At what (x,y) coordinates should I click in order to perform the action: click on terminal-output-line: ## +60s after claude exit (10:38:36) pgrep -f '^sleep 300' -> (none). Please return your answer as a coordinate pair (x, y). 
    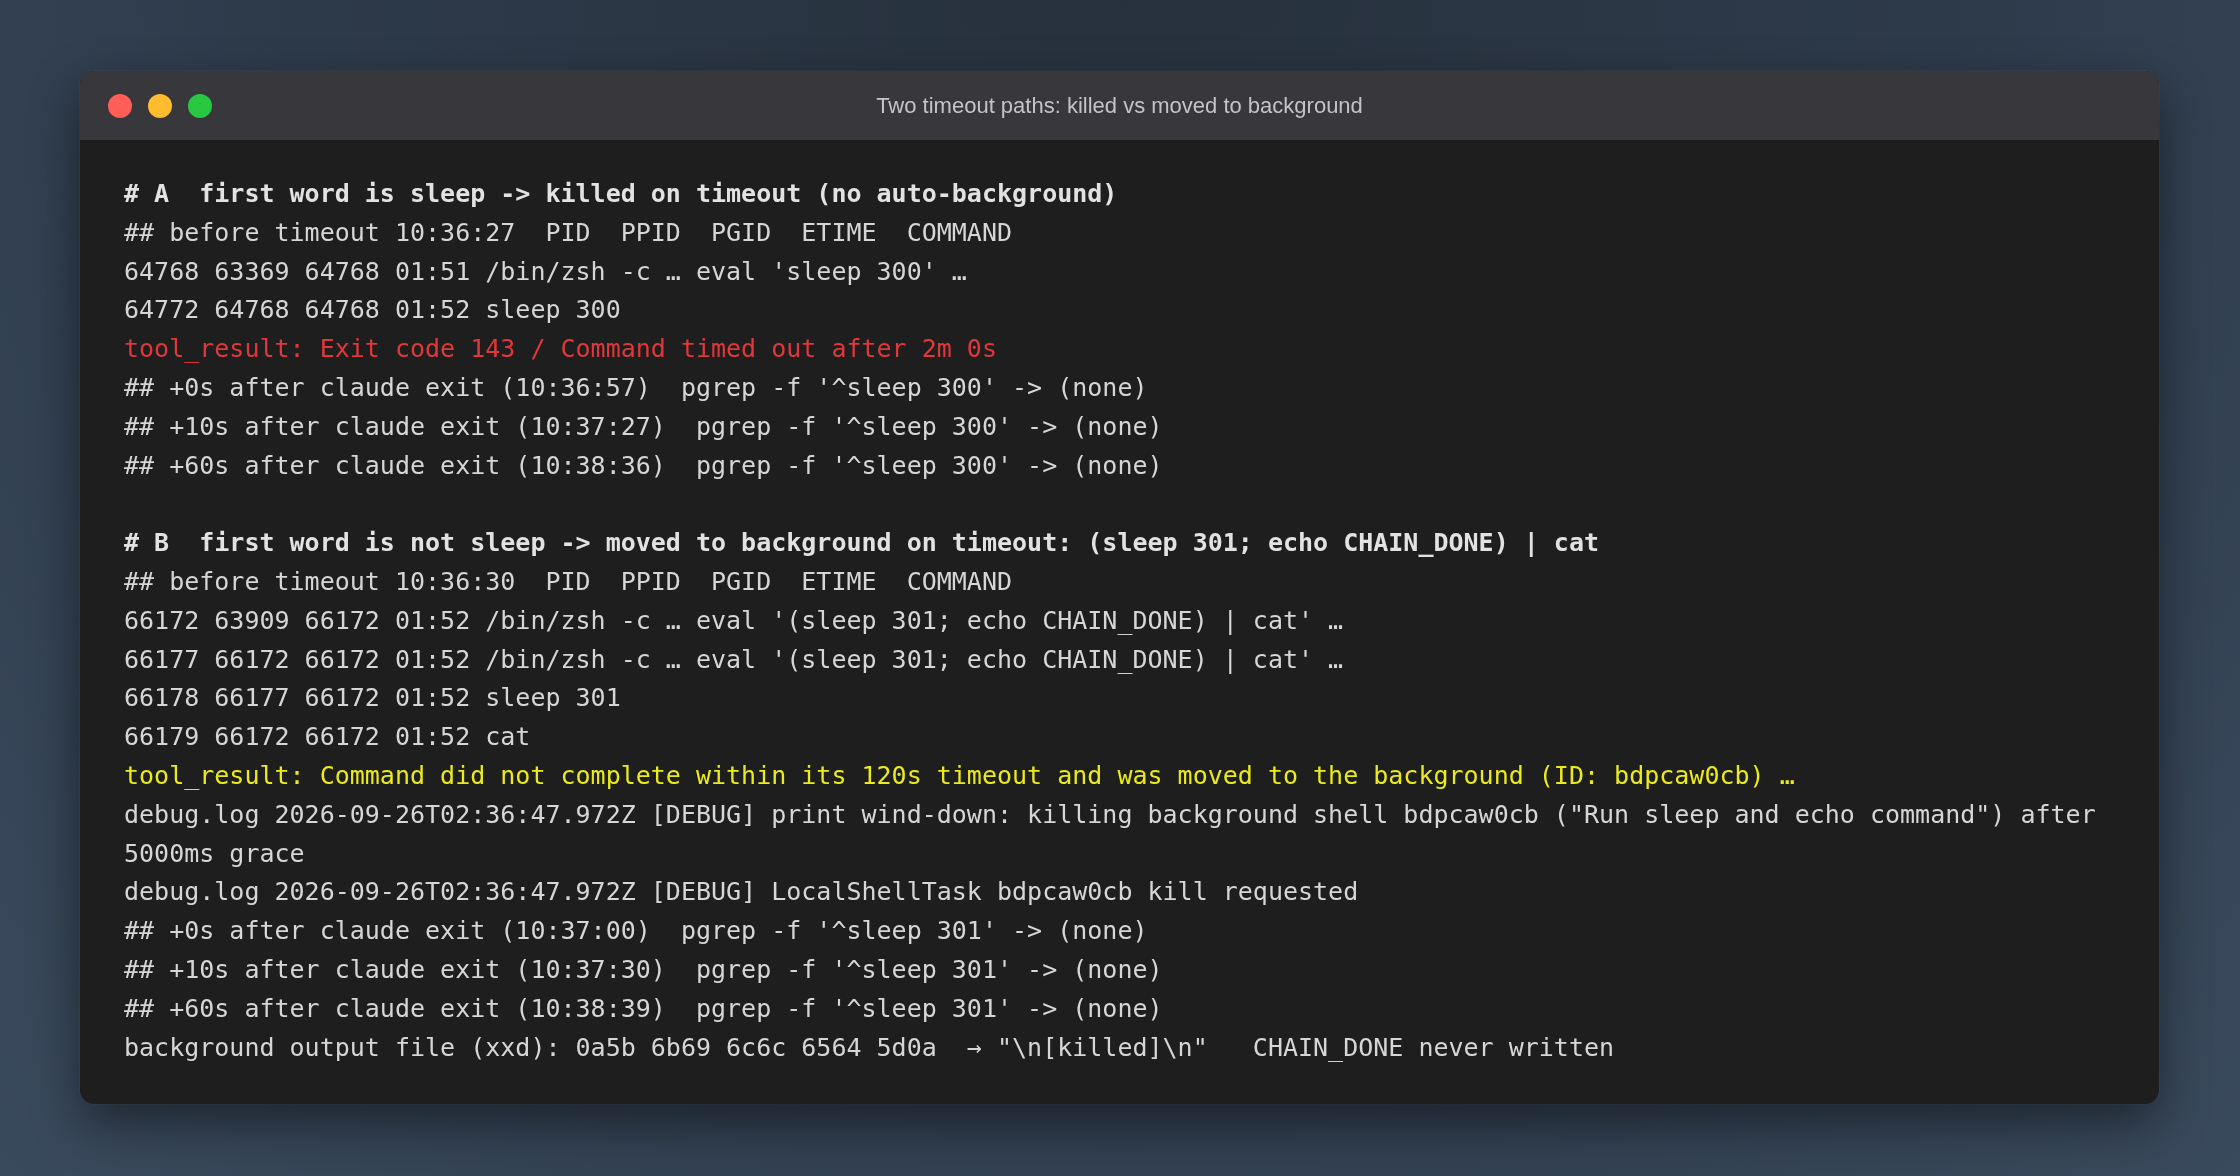
    Looking at the image, I should click on (644, 465).